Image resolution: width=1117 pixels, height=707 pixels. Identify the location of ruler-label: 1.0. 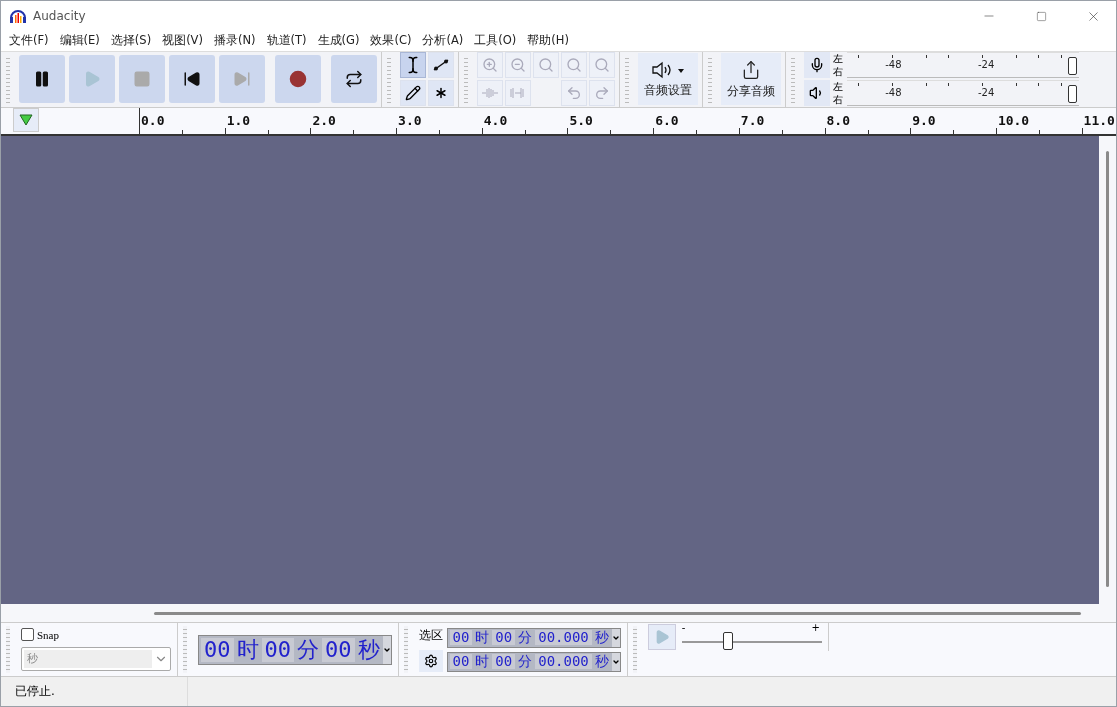
(238, 120).